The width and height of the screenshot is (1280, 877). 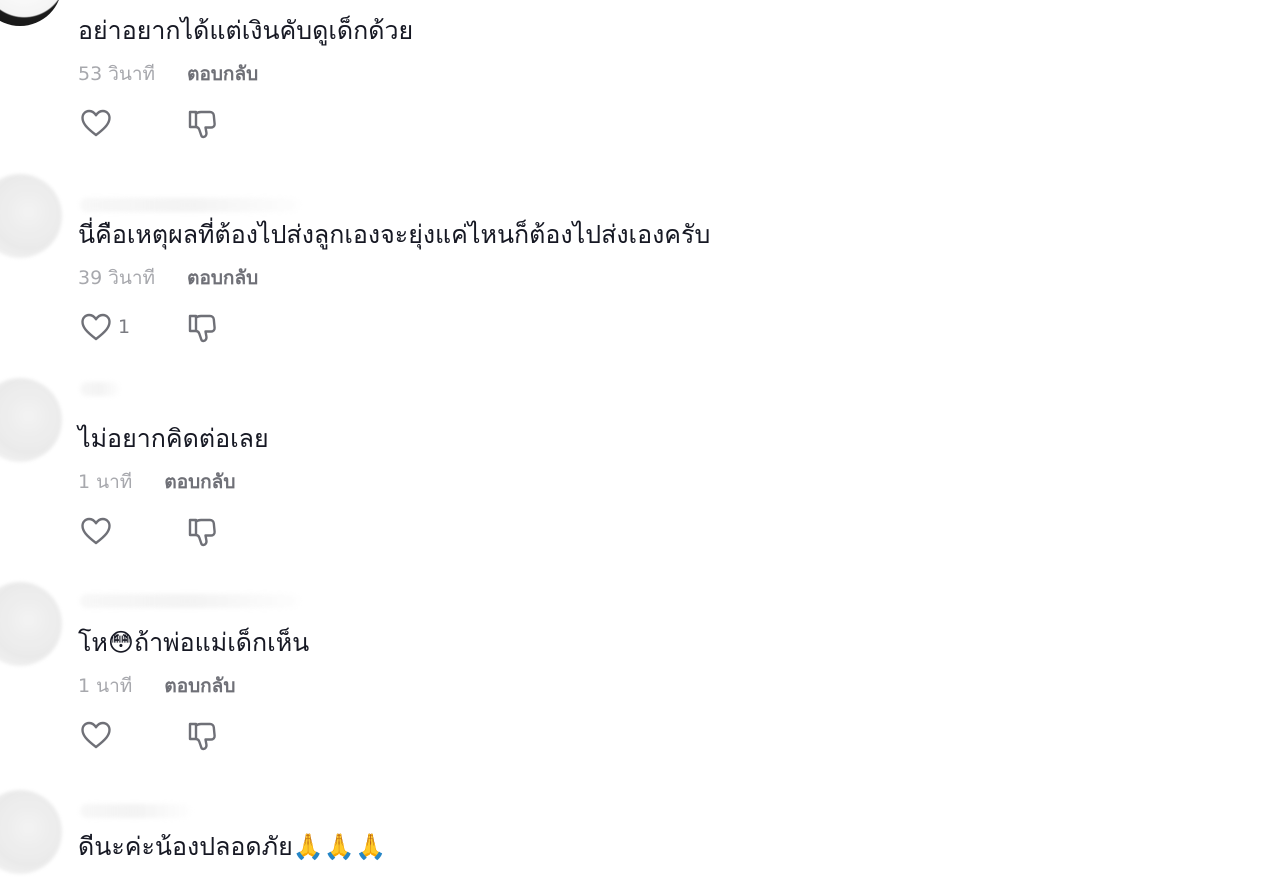 I want to click on like-button: 1, so click(x=105, y=327).